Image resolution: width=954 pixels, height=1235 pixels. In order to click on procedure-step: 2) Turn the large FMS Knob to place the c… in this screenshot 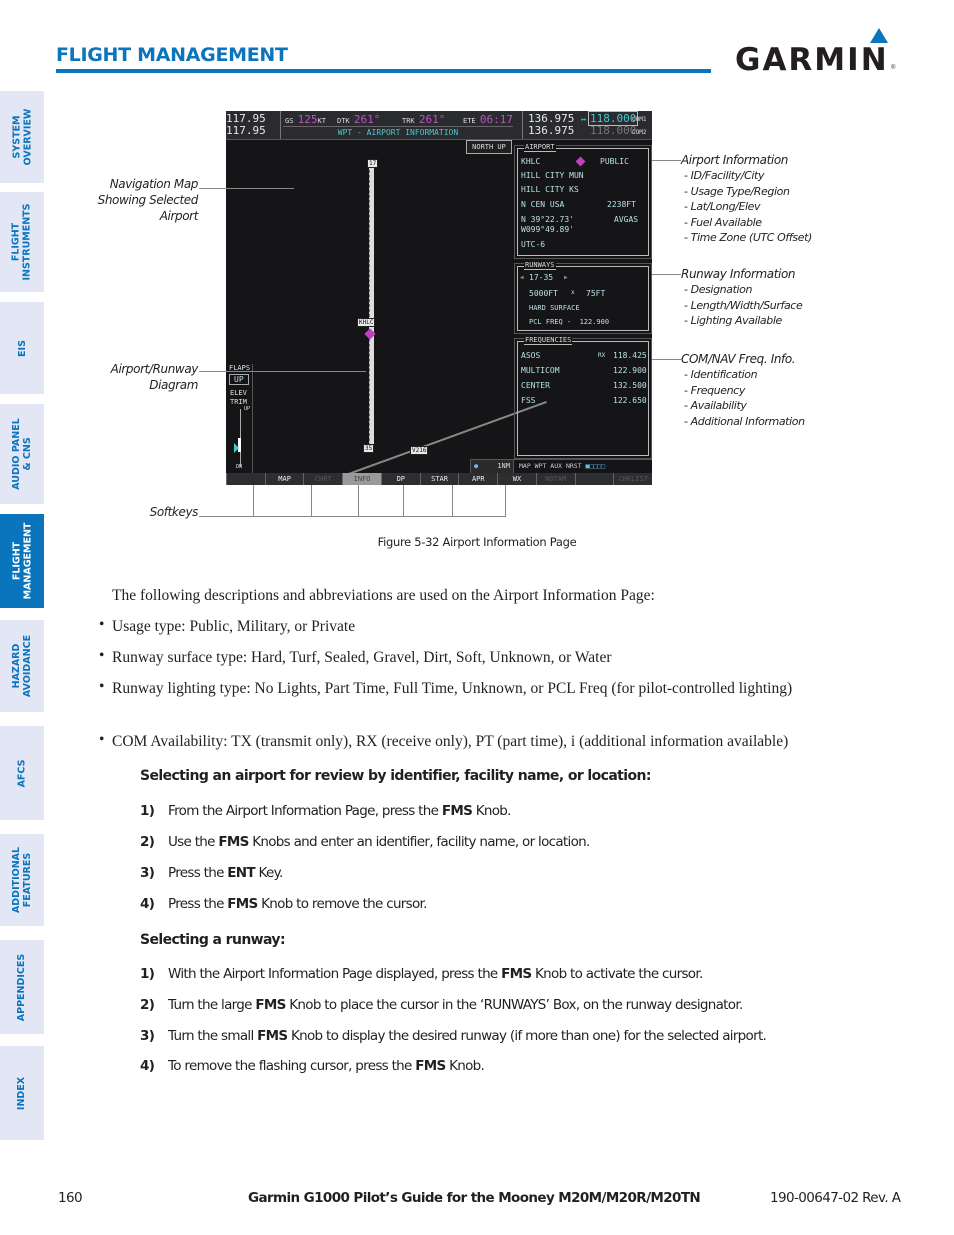, I will do `click(441, 1005)`.